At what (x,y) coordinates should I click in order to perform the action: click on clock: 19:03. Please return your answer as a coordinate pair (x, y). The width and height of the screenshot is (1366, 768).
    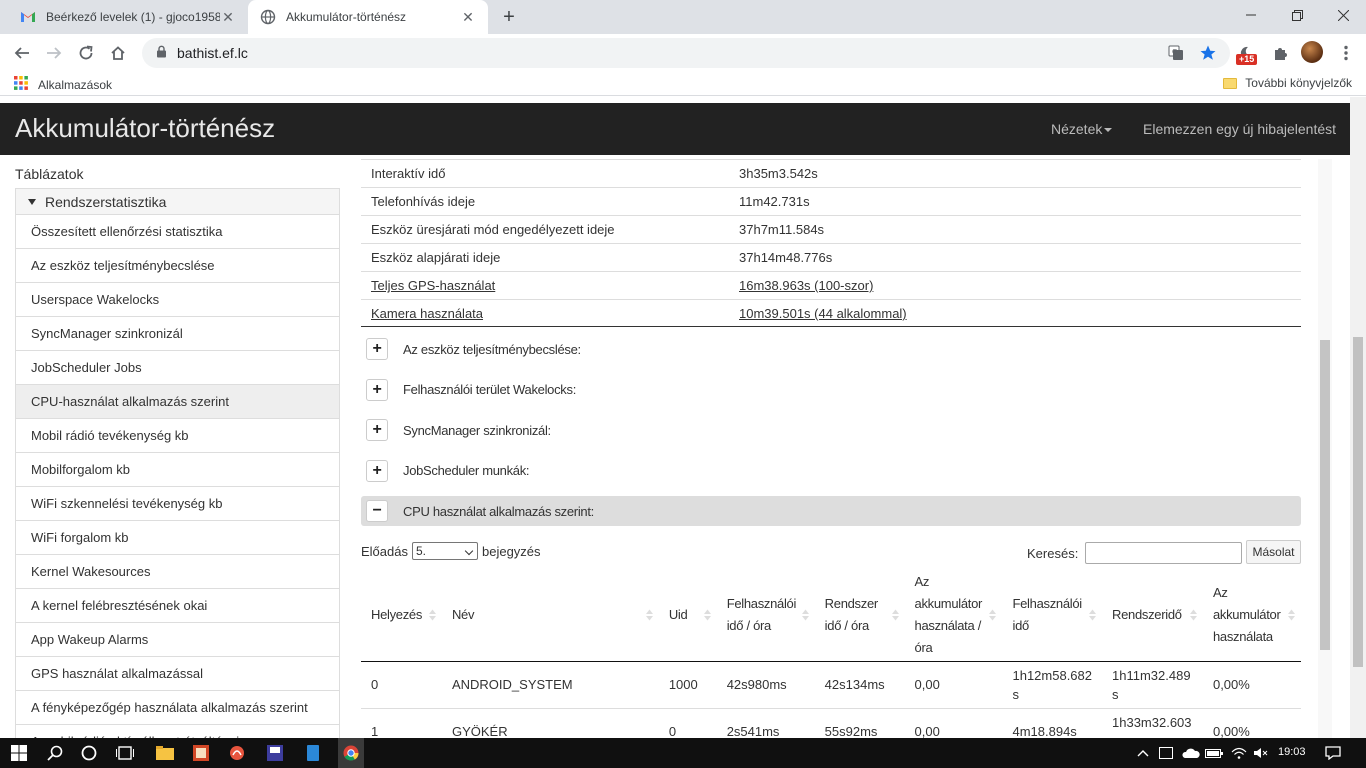
    Looking at the image, I should click on (1292, 752).